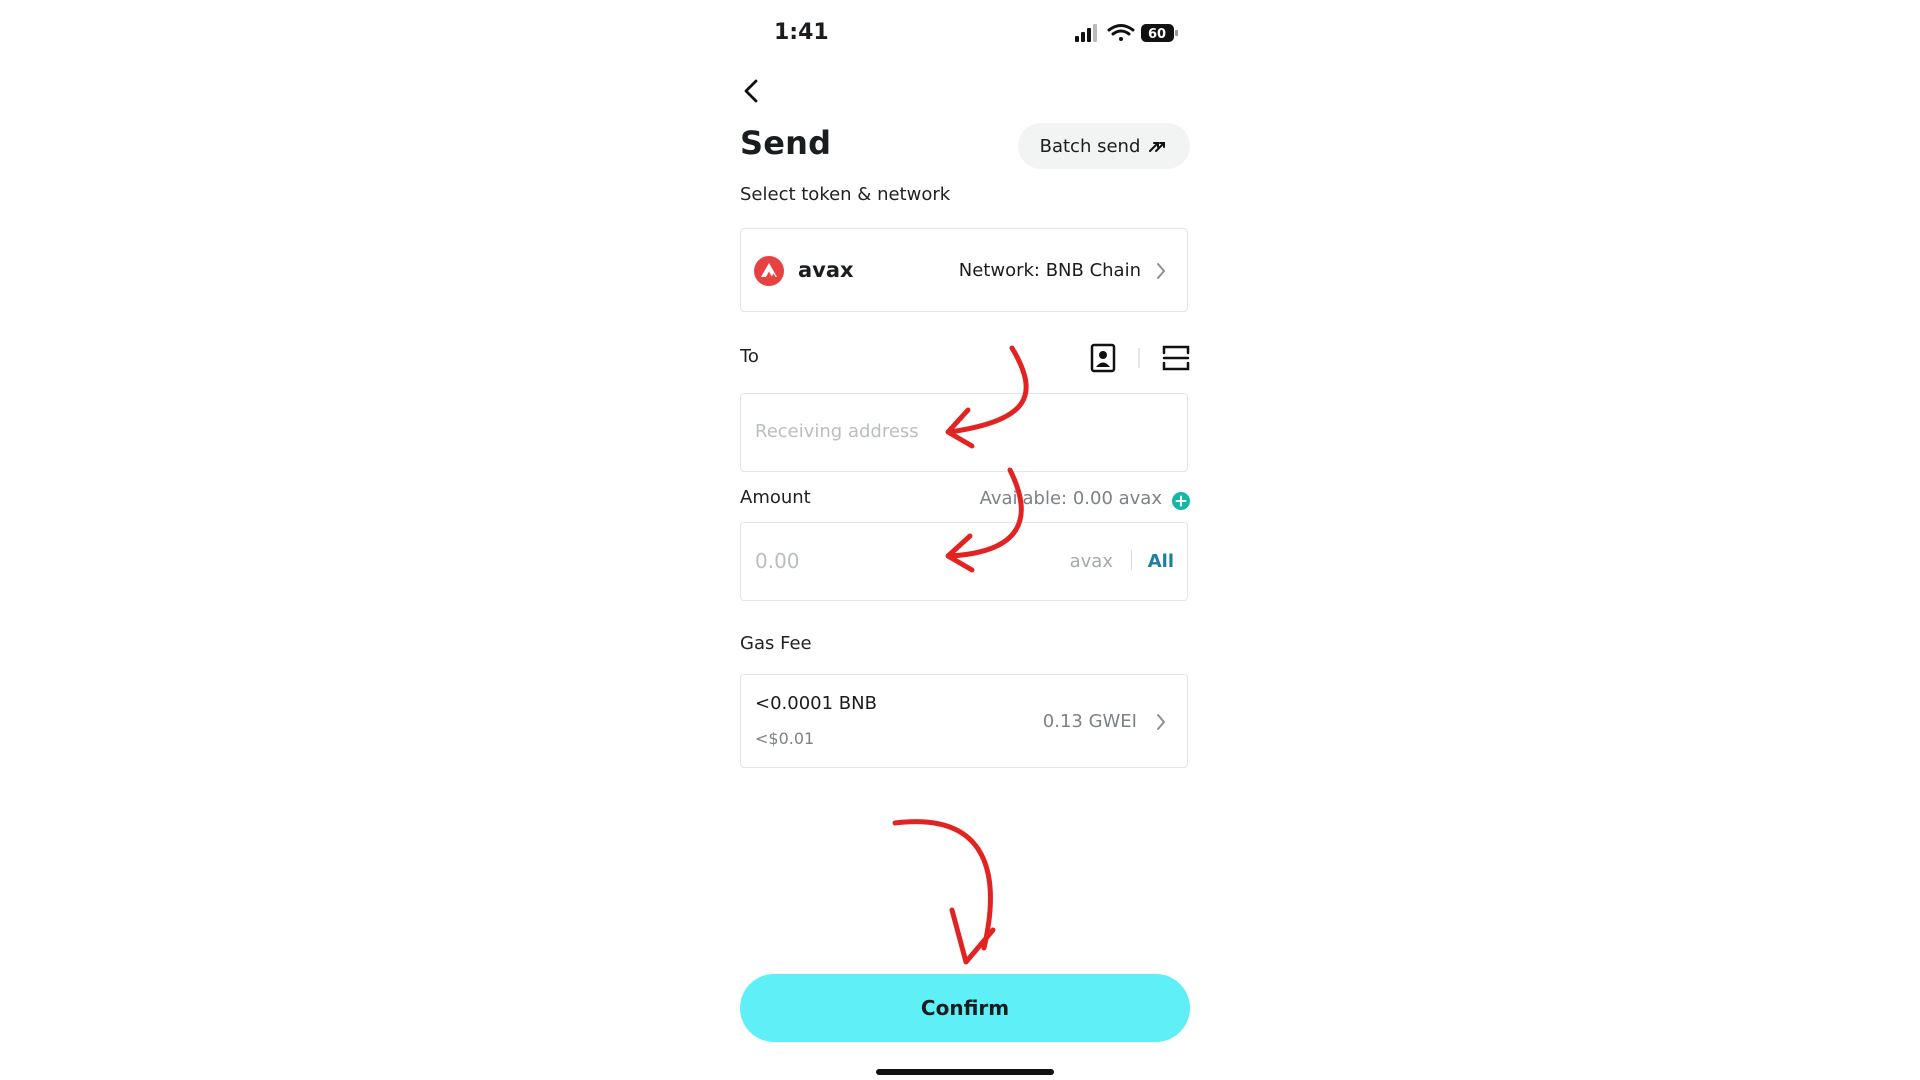  Describe the element at coordinates (964, 561) in the screenshot. I see `amount-input: 0.00 avax All` at that location.